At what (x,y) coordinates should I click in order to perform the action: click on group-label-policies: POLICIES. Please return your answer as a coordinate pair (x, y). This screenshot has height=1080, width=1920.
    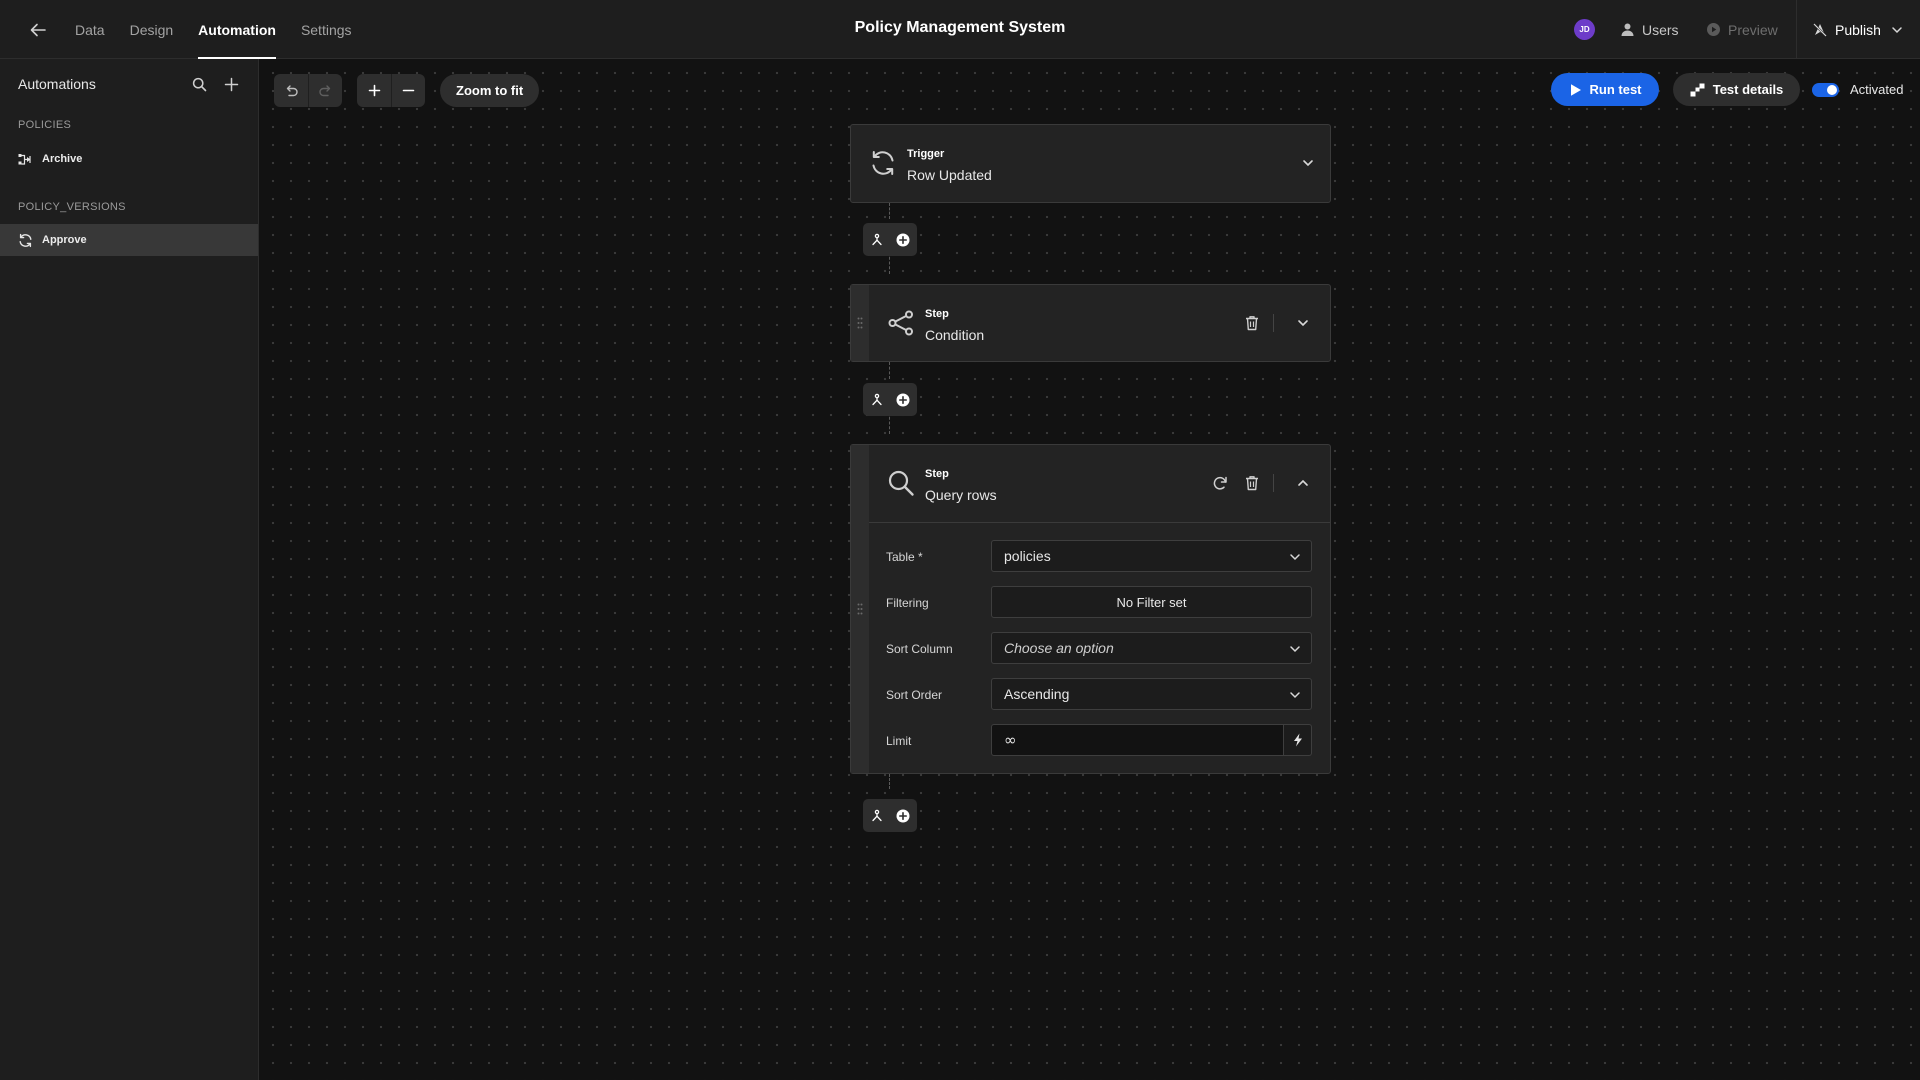
    Looking at the image, I should click on (45, 125).